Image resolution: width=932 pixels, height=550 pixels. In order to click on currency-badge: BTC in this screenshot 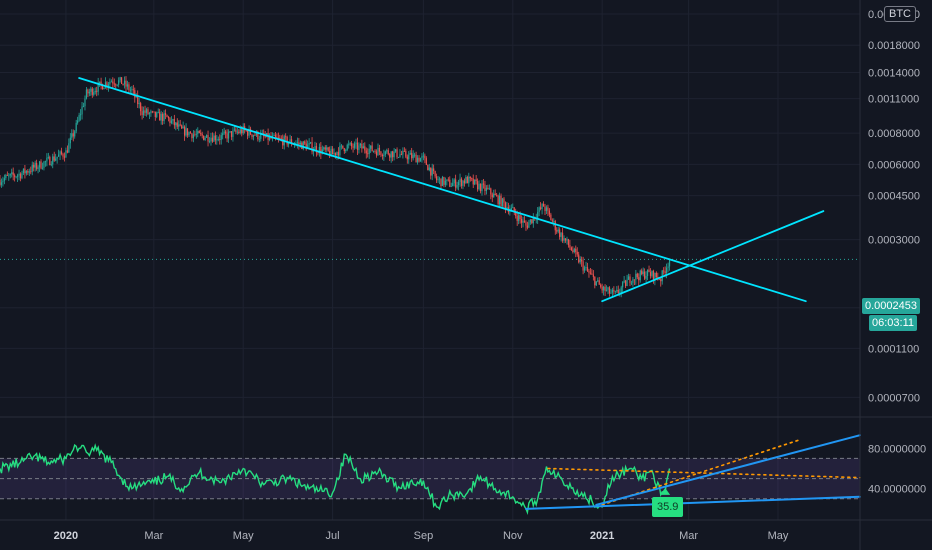, I will do `click(900, 14)`.